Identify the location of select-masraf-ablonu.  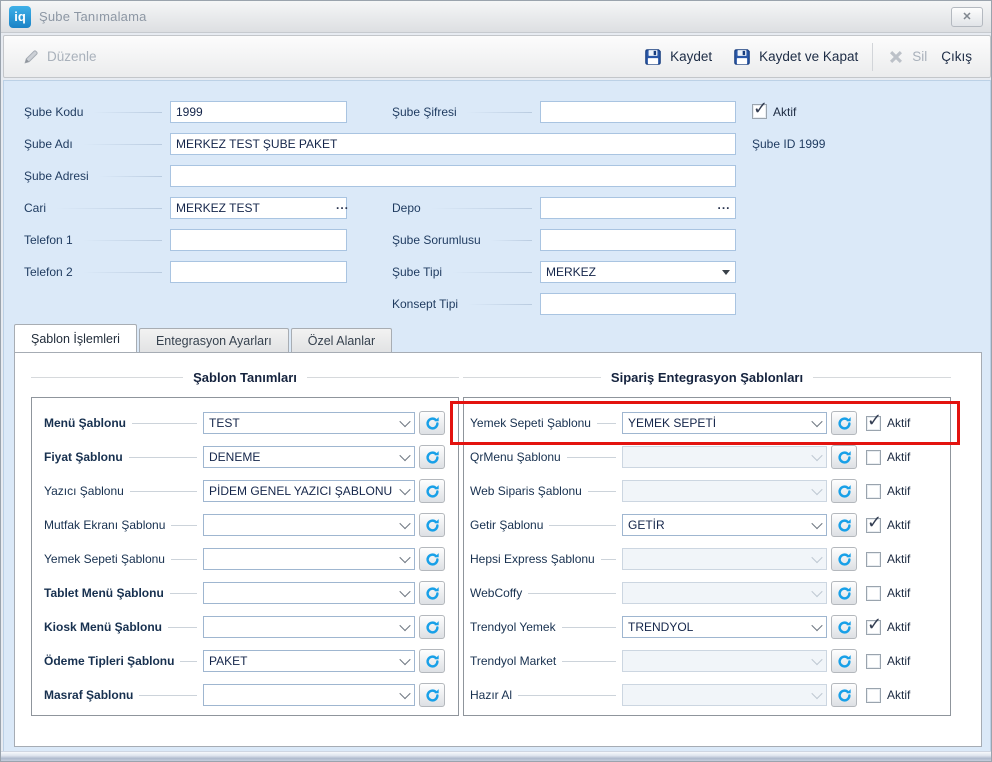
(309, 695).